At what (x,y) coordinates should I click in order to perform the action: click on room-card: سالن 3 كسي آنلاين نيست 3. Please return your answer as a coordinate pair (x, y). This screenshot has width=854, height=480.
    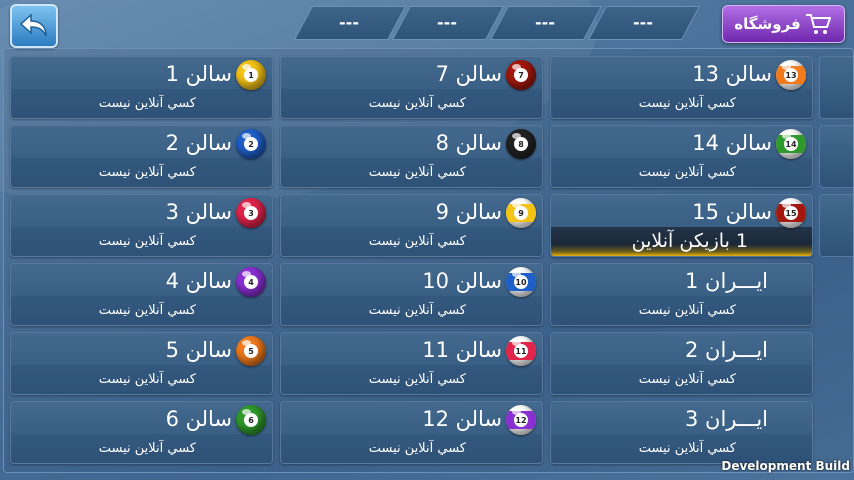
    Looking at the image, I should click on (141, 225).